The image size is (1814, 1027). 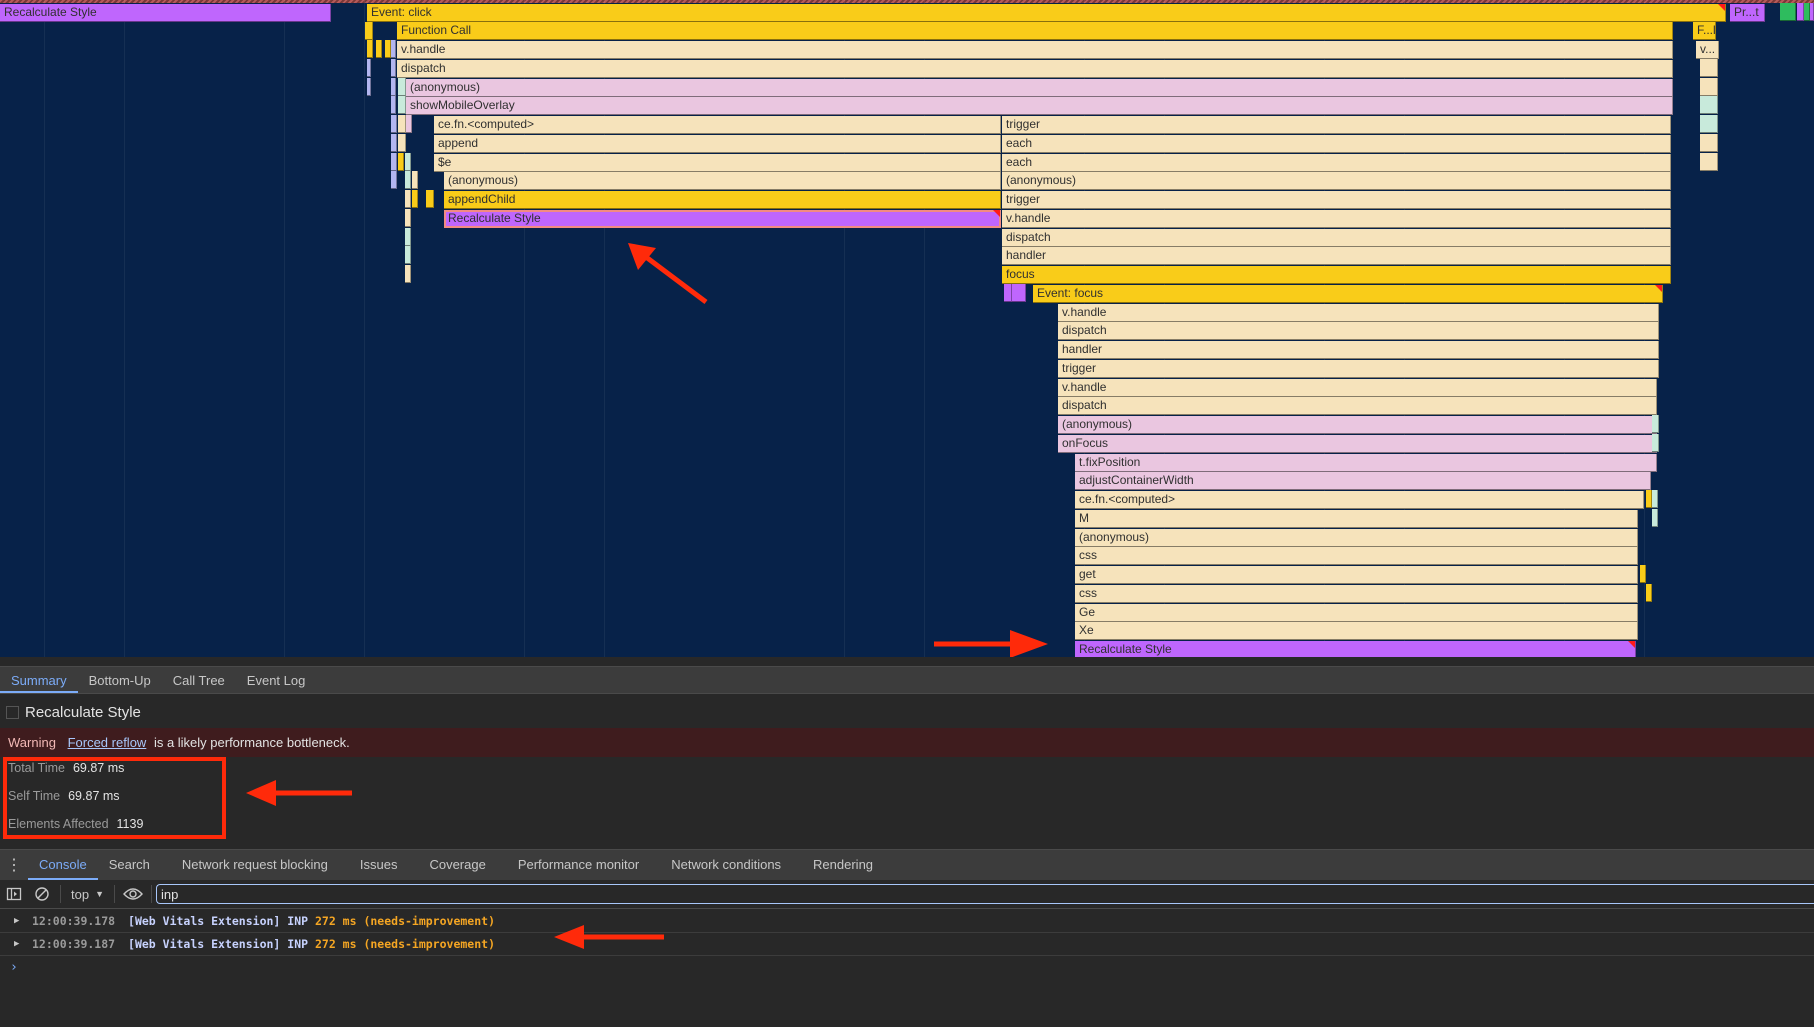 I want to click on live-expression-eye-icon, so click(x=133, y=894).